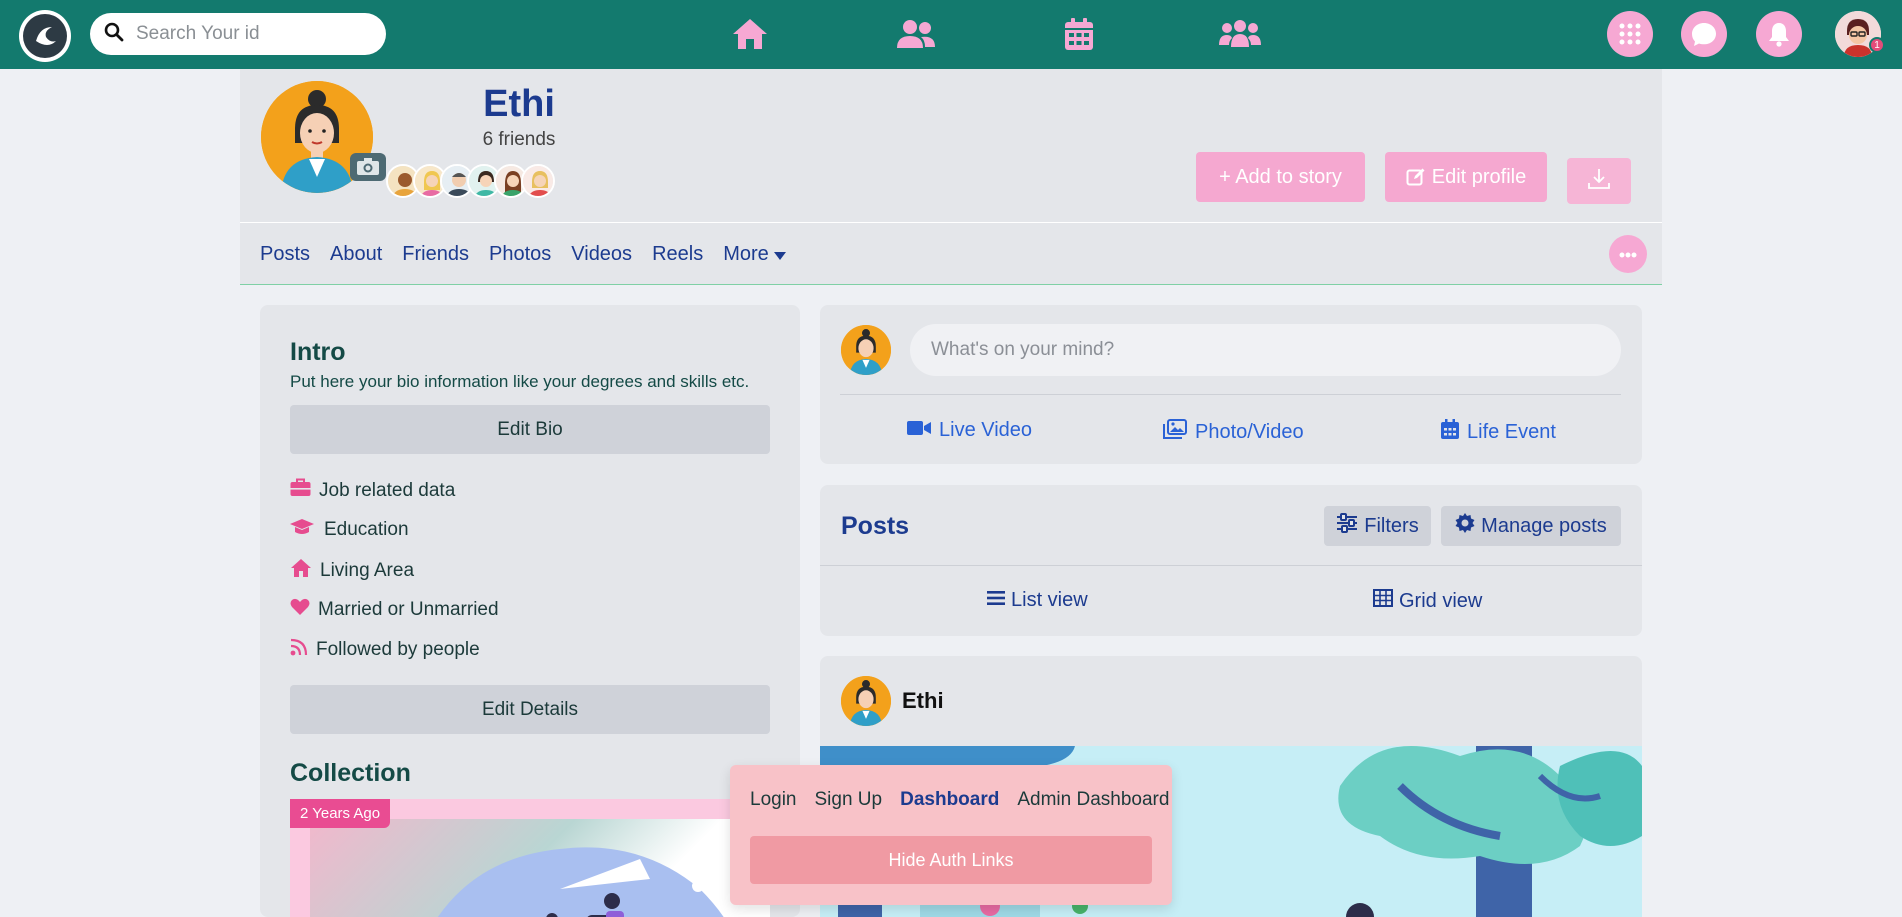 This screenshot has height=917, width=1902. I want to click on grid-icon, so click(1383, 601).